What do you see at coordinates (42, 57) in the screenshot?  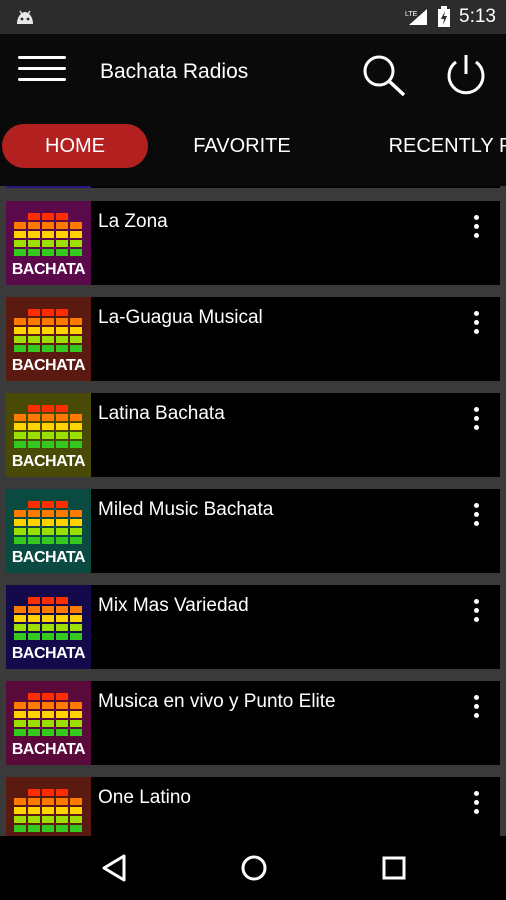 I see `hamburger-icon` at bounding box center [42, 57].